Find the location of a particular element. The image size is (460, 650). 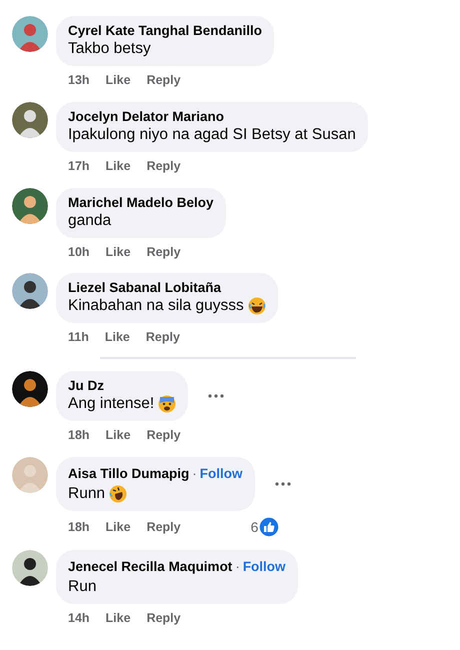

comment-time: 13h is located at coordinates (79, 80).